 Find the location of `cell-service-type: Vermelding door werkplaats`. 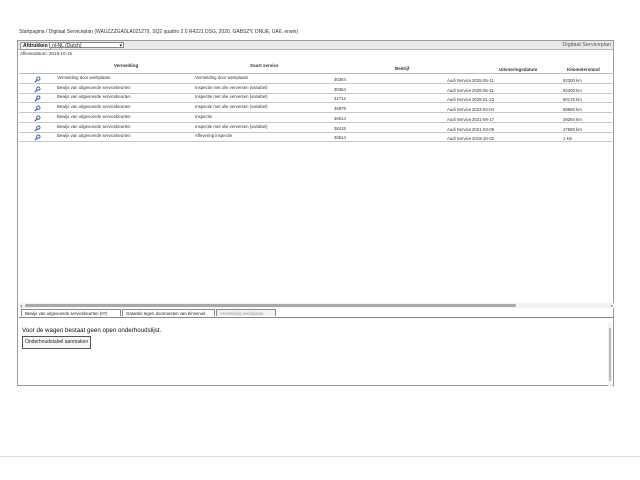

cell-service-type: Vermelding door werkplaats is located at coordinates (222, 77).